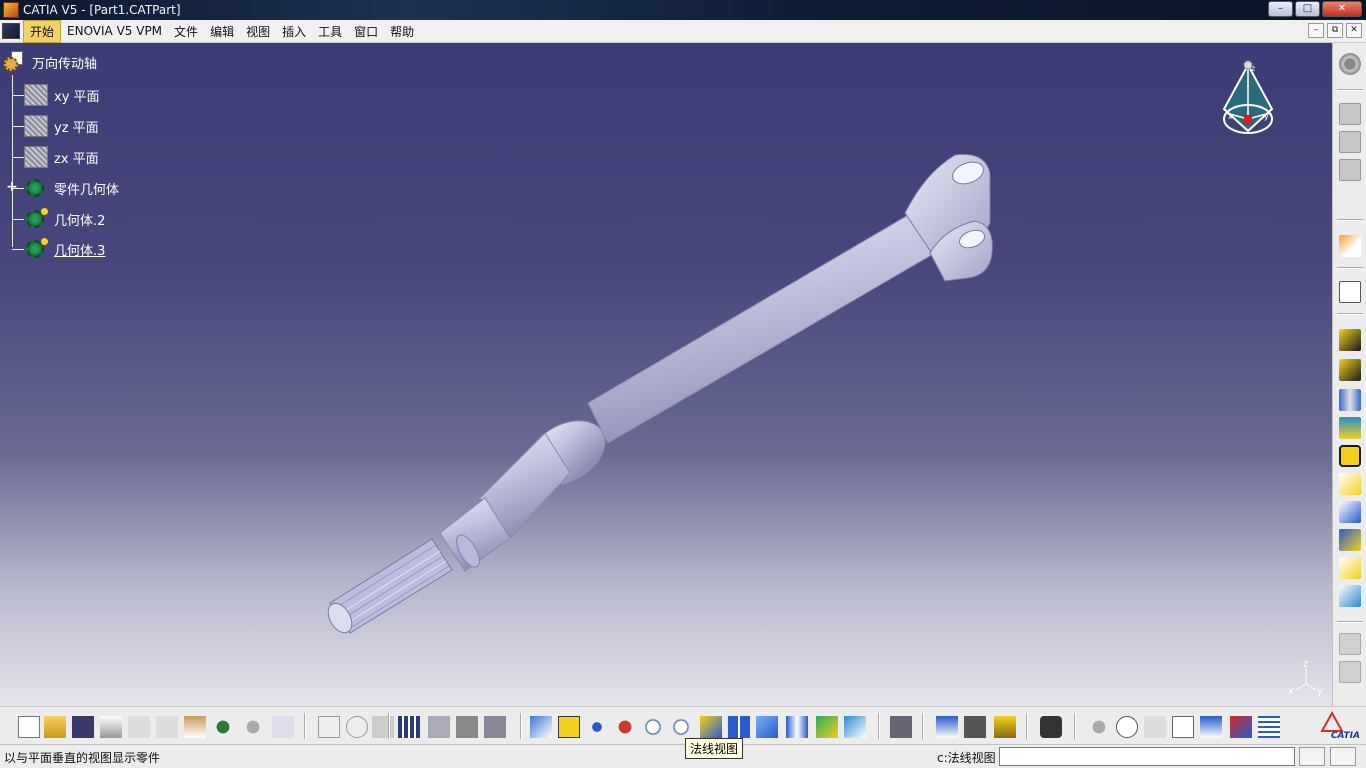  I want to click on multi-view-icon, so click(739, 727).